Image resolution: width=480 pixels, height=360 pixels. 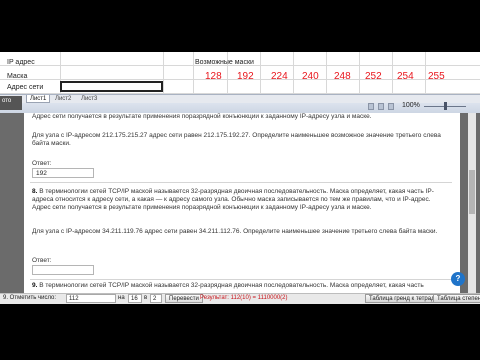 What do you see at coordinates (35, 191) in the screenshot?
I see `question-number: 8.` at bounding box center [35, 191].